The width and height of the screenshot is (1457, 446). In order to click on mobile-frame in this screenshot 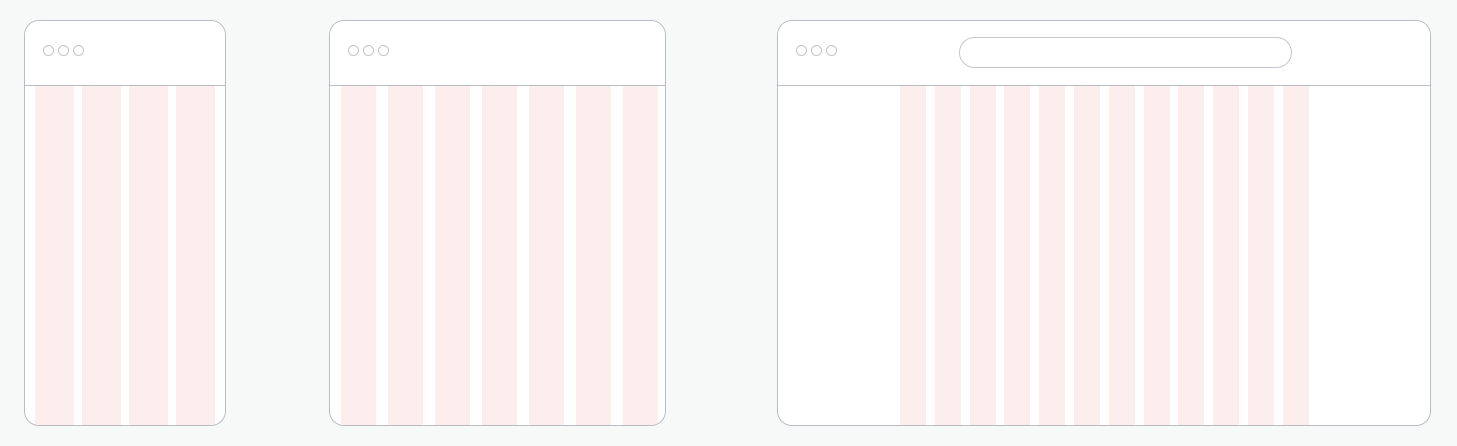, I will do `click(125, 223)`.